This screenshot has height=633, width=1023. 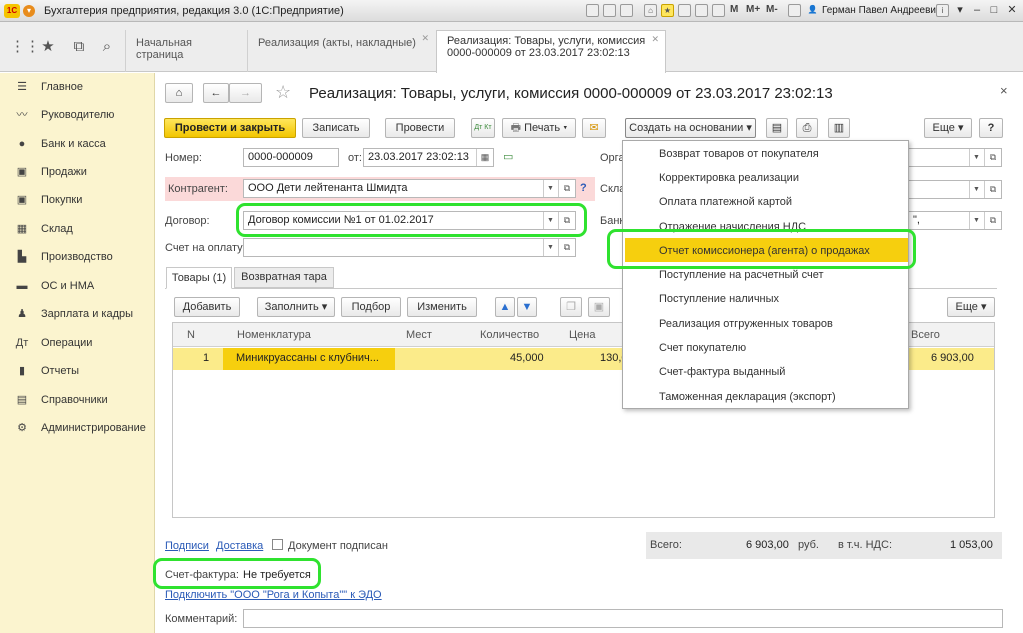 I want to click on history-icon, so click(x=701, y=10).